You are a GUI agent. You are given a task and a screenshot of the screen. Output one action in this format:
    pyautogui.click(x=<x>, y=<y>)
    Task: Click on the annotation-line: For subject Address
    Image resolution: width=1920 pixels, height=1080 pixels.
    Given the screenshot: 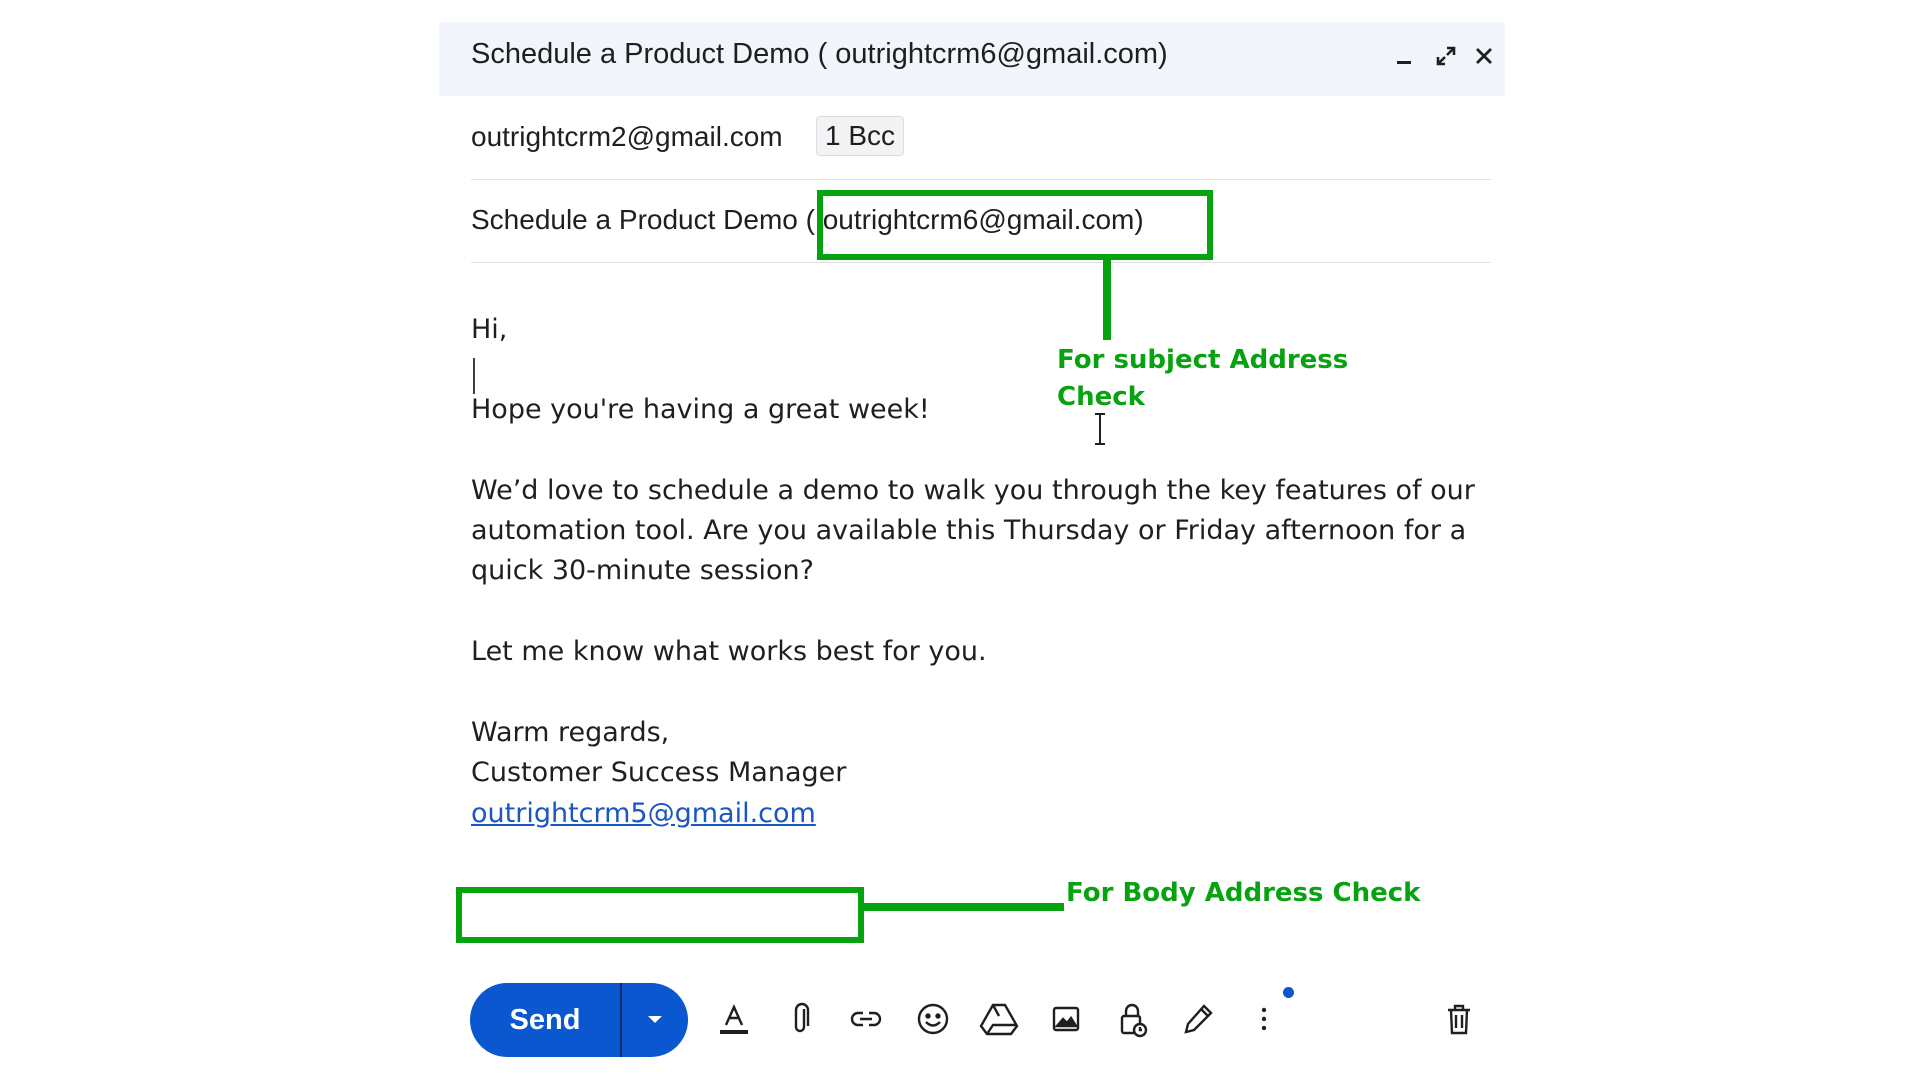 What is the action you would take?
    pyautogui.click(x=1203, y=360)
    